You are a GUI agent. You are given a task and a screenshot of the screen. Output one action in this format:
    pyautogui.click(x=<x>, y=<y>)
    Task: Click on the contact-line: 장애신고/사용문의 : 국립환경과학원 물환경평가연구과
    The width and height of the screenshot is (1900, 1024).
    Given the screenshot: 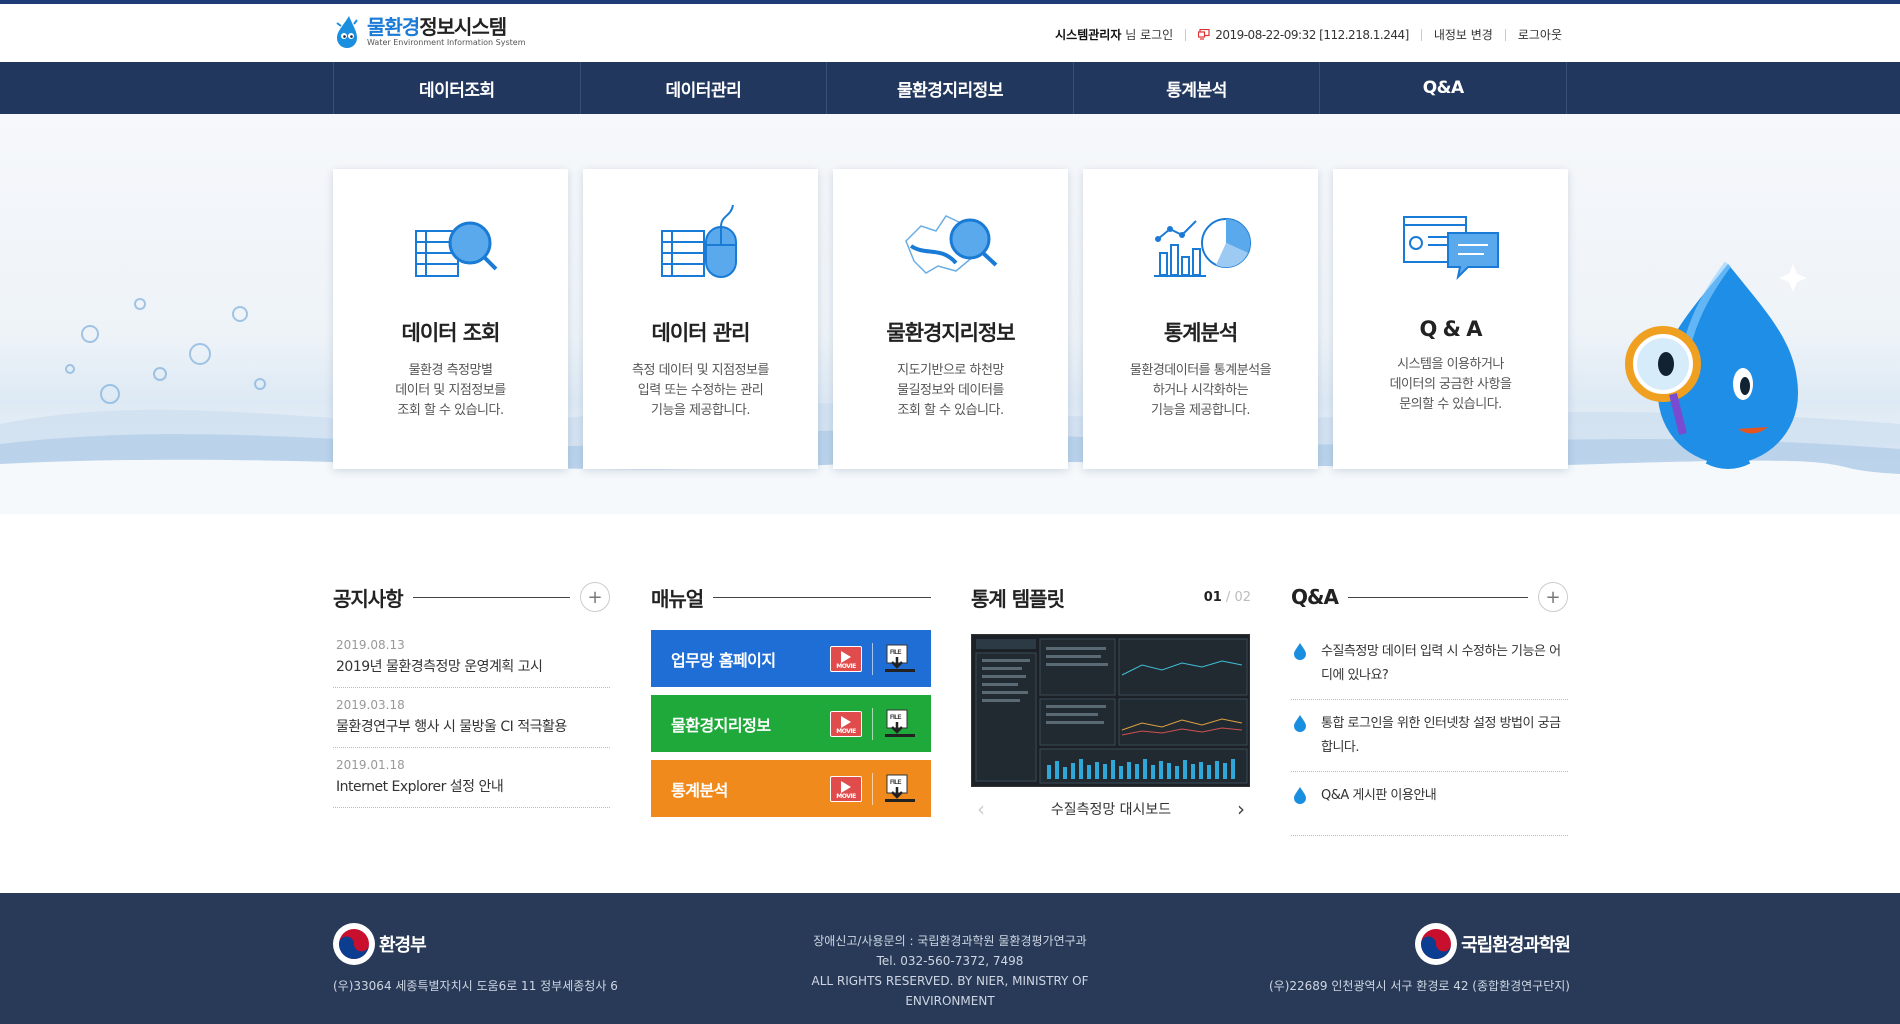 What is the action you would take?
    pyautogui.click(x=950, y=941)
    